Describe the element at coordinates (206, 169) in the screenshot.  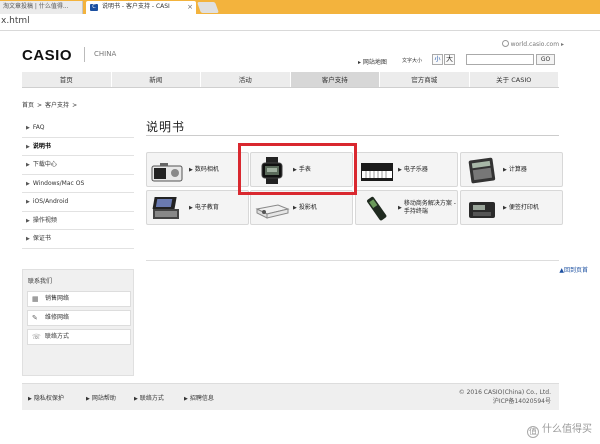
I see `card-label-text: 数码相机` at that location.